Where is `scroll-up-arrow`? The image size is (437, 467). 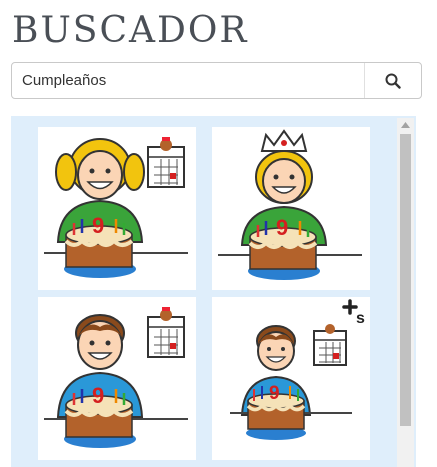 scroll-up-arrow is located at coordinates (405, 125).